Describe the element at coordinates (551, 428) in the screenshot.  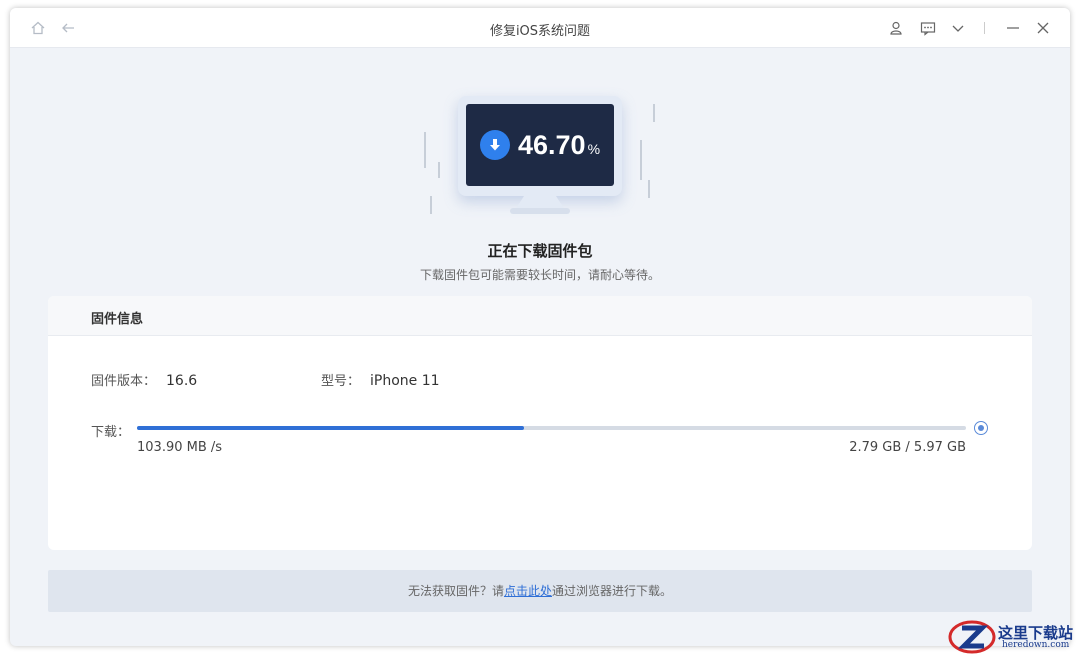
I see `download-progress-bar` at that location.